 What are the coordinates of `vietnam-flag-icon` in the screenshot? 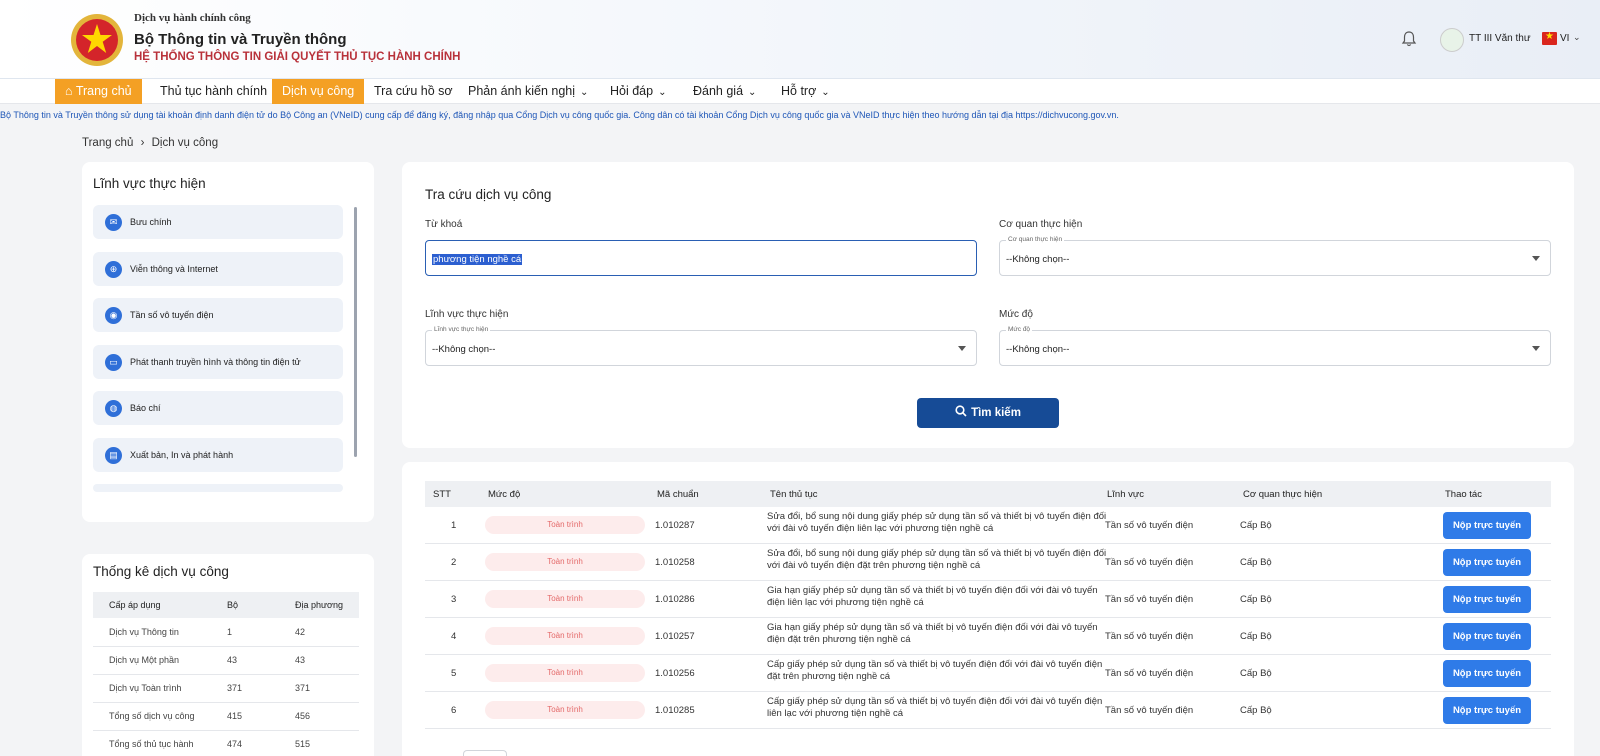 It's located at (1549, 38).